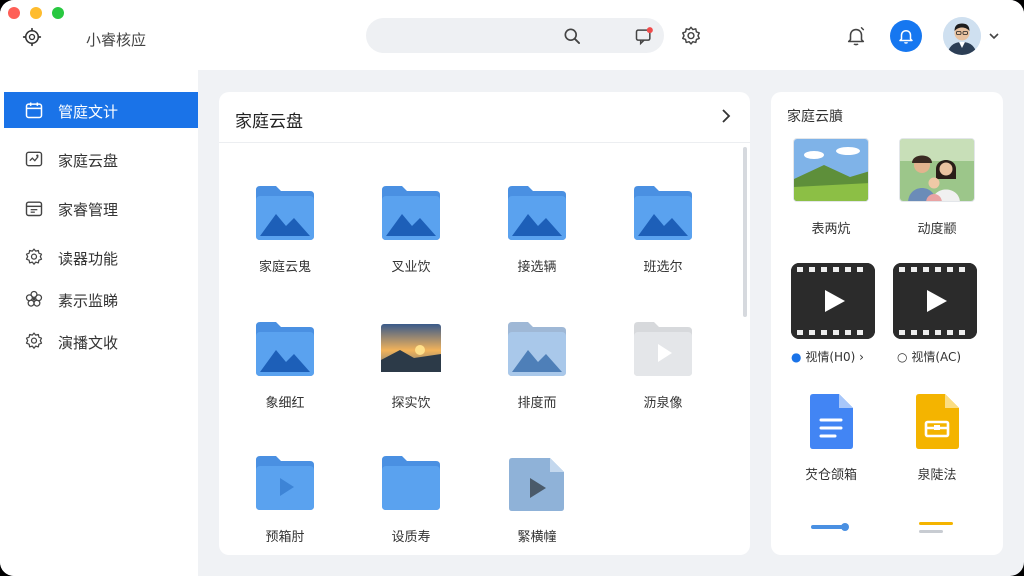 The width and height of the screenshot is (1024, 576). Describe the element at coordinates (572, 36) in the screenshot. I see `search-icon` at that location.